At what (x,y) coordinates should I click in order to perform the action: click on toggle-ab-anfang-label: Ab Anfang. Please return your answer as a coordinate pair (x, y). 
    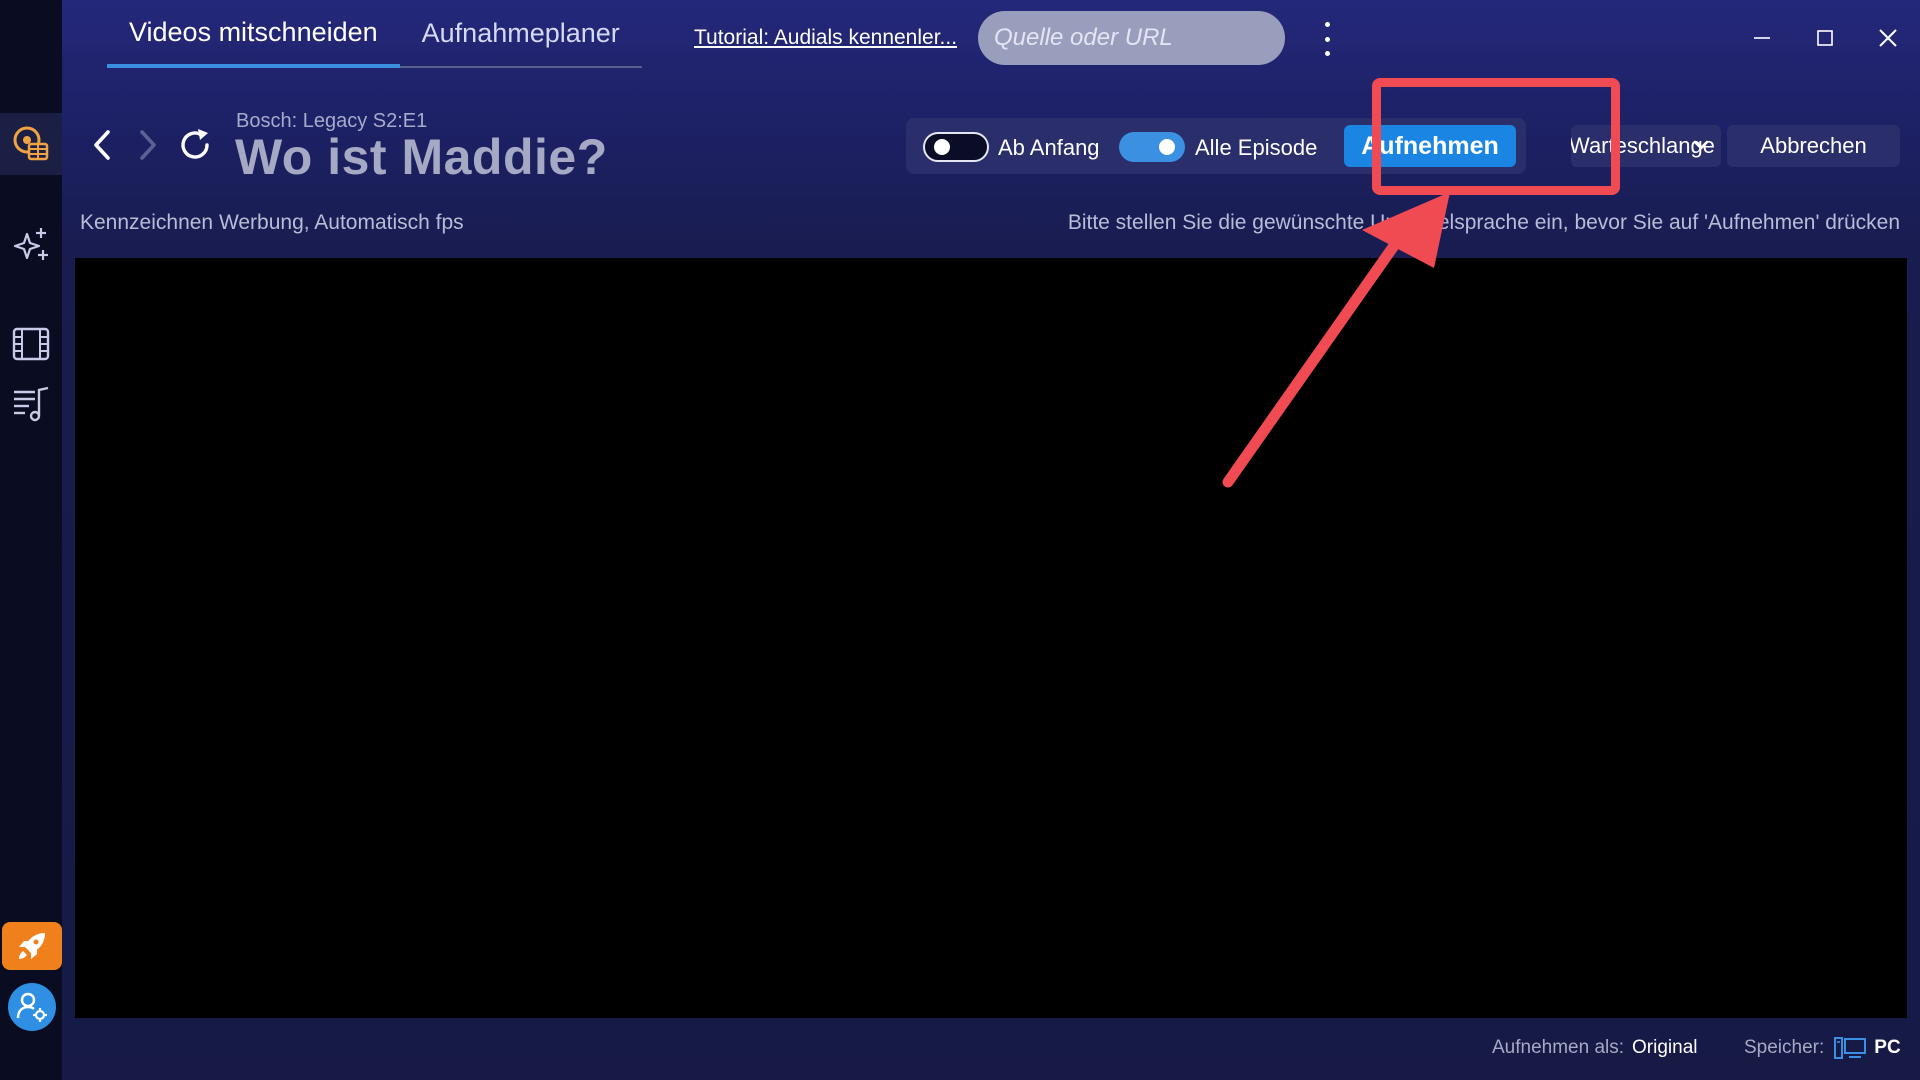
    Looking at the image, I should click on (1049, 147).